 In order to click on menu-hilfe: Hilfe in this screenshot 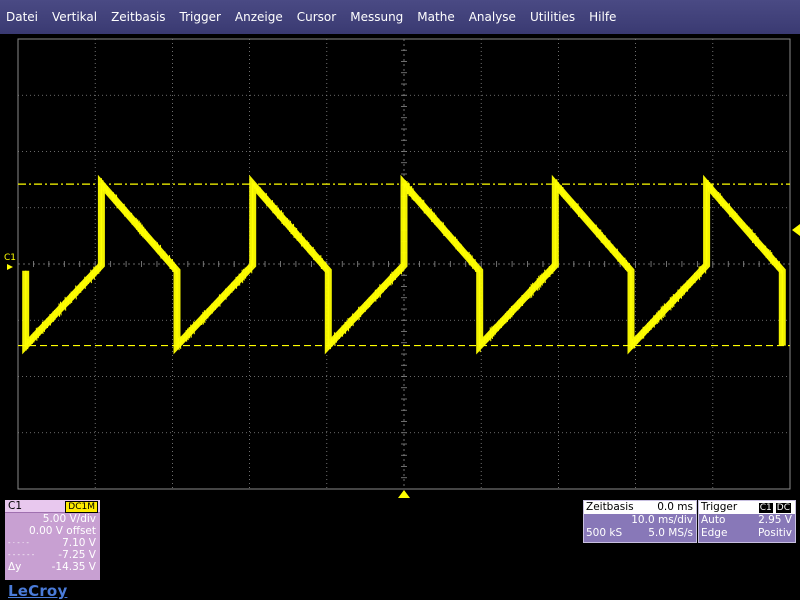, I will do `click(602, 17)`.